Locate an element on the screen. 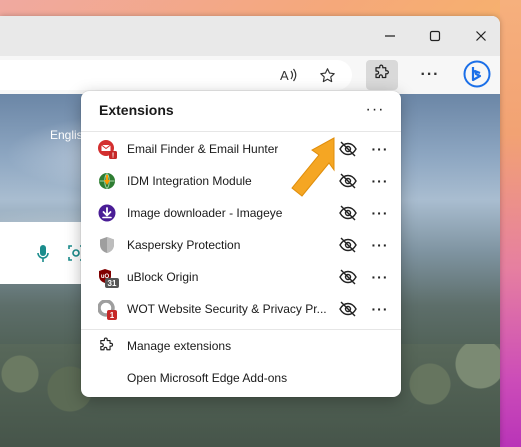 The height and width of the screenshot is (447, 521). extension-row-ublock: uO 31 uBlock Origin ··· is located at coordinates (241, 277).